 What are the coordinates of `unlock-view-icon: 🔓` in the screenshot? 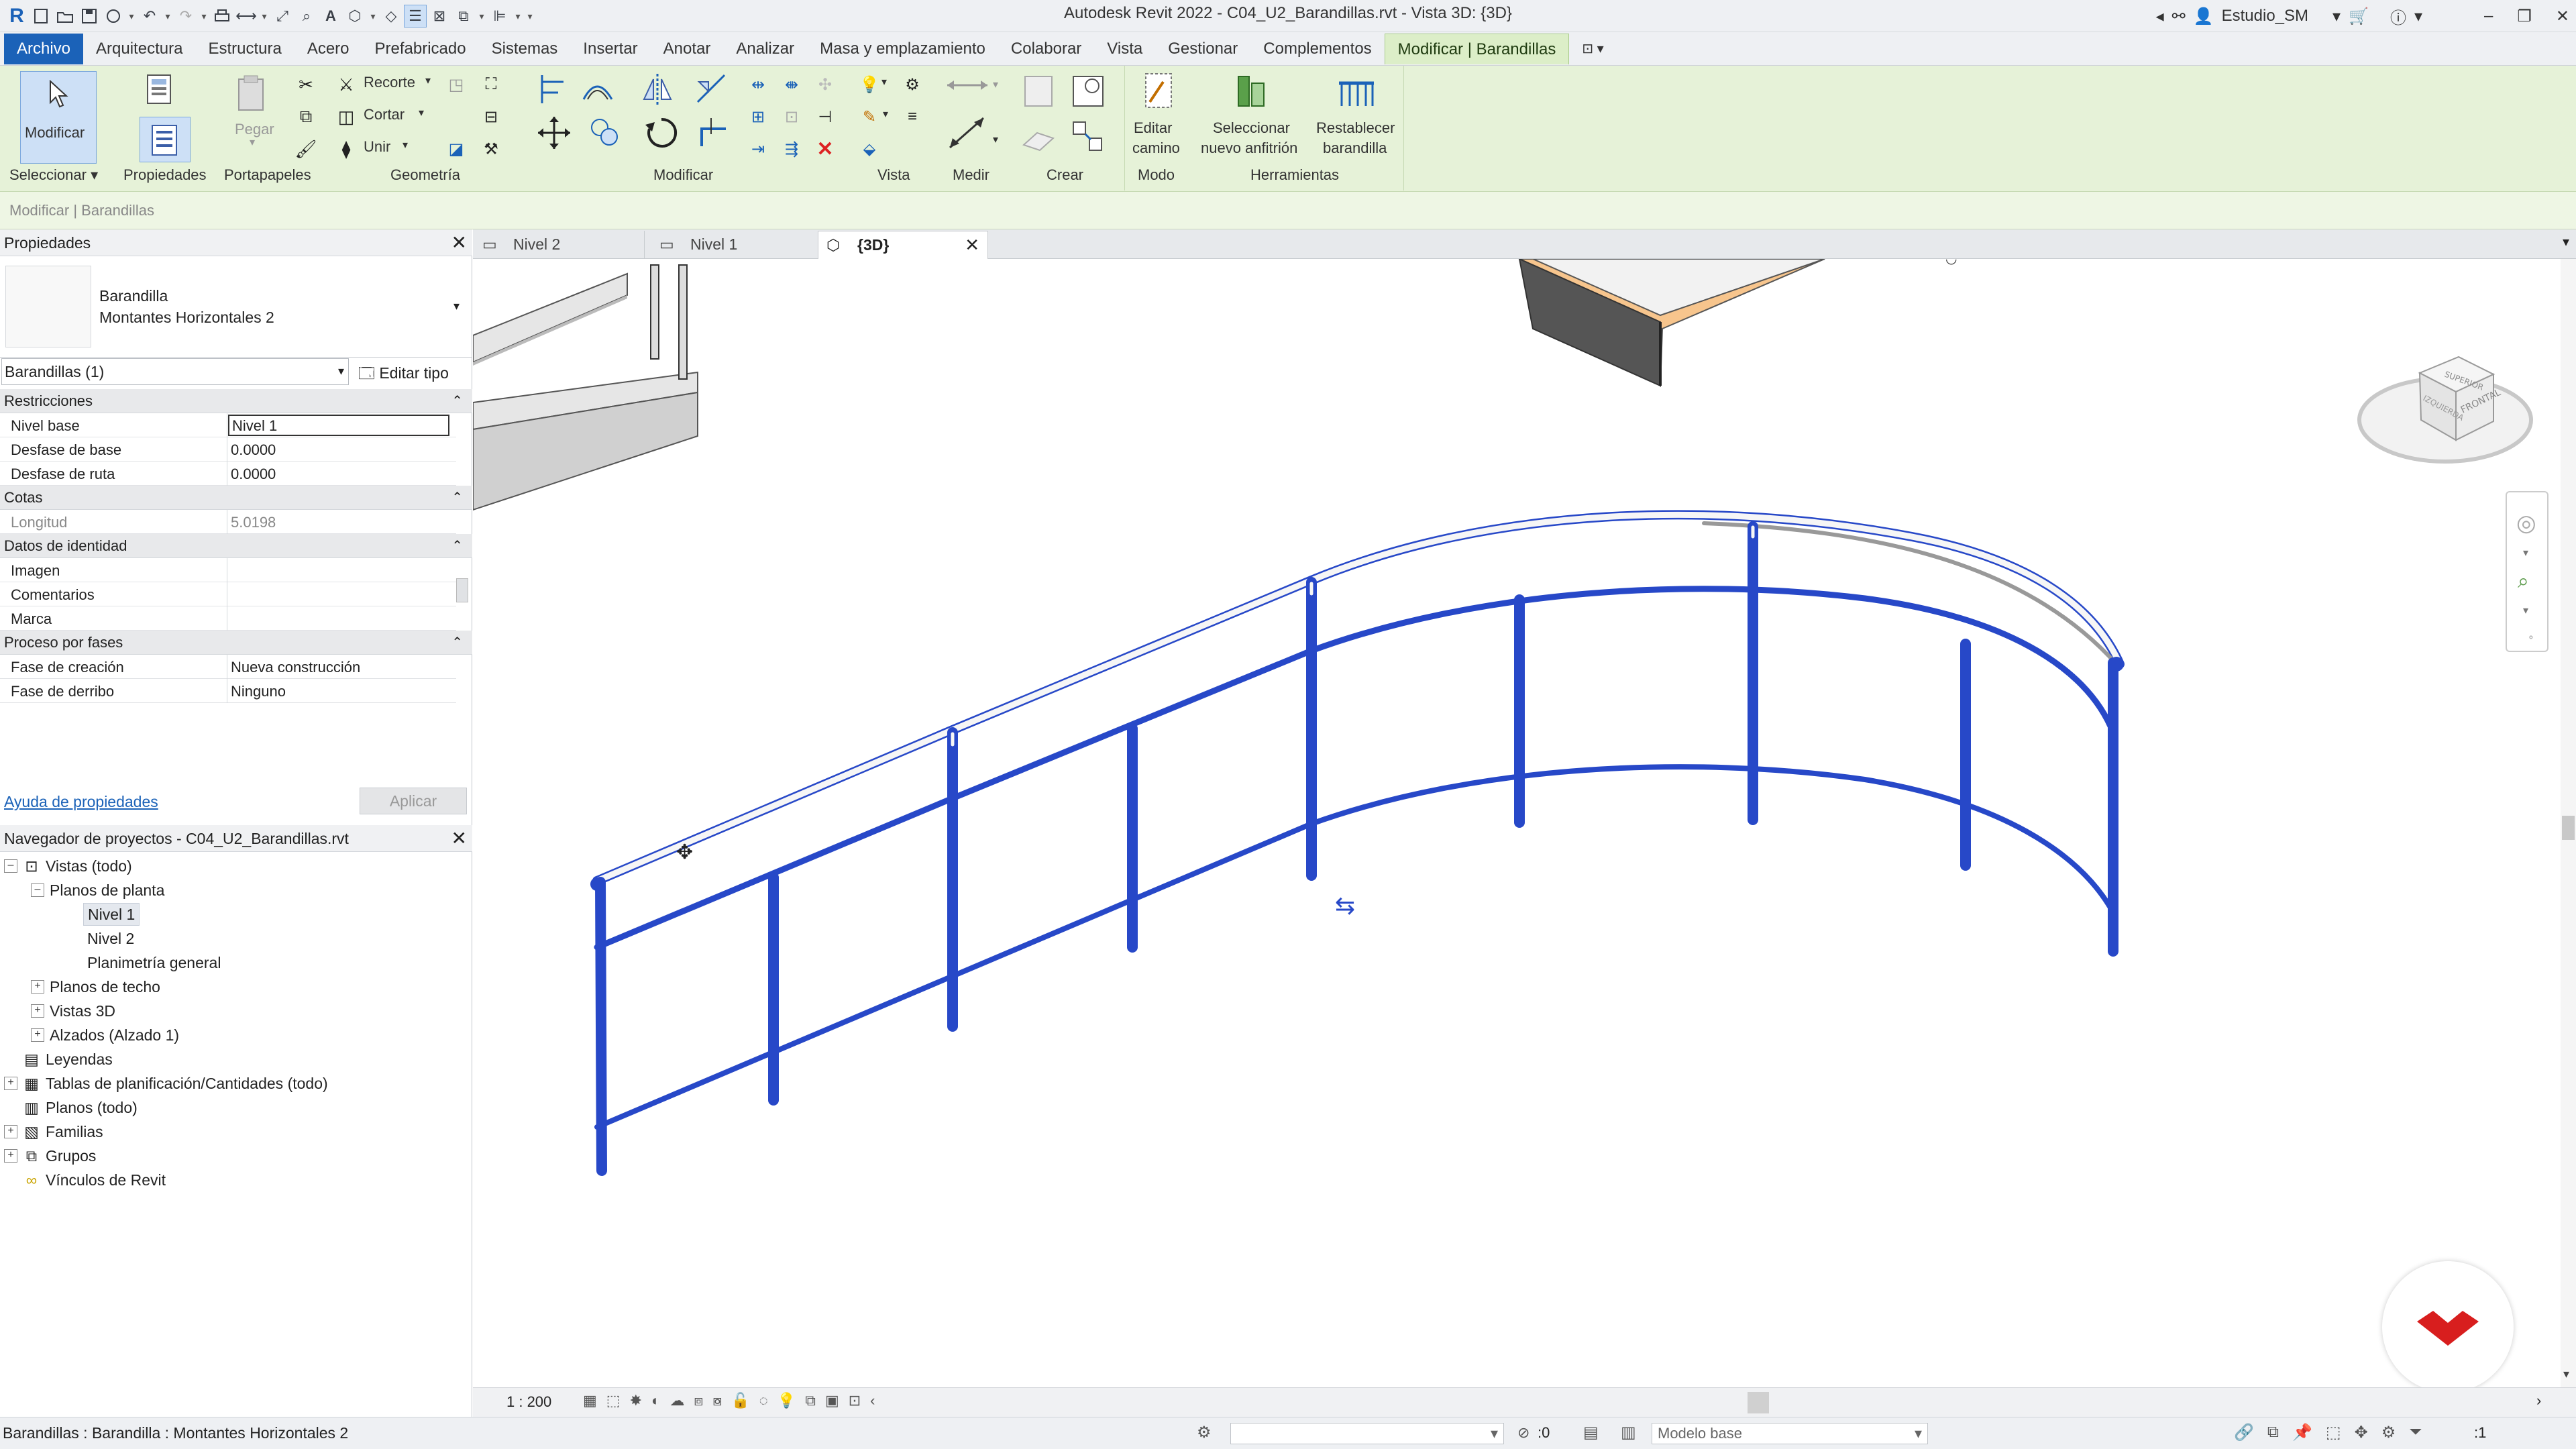 It's located at (740, 1400).